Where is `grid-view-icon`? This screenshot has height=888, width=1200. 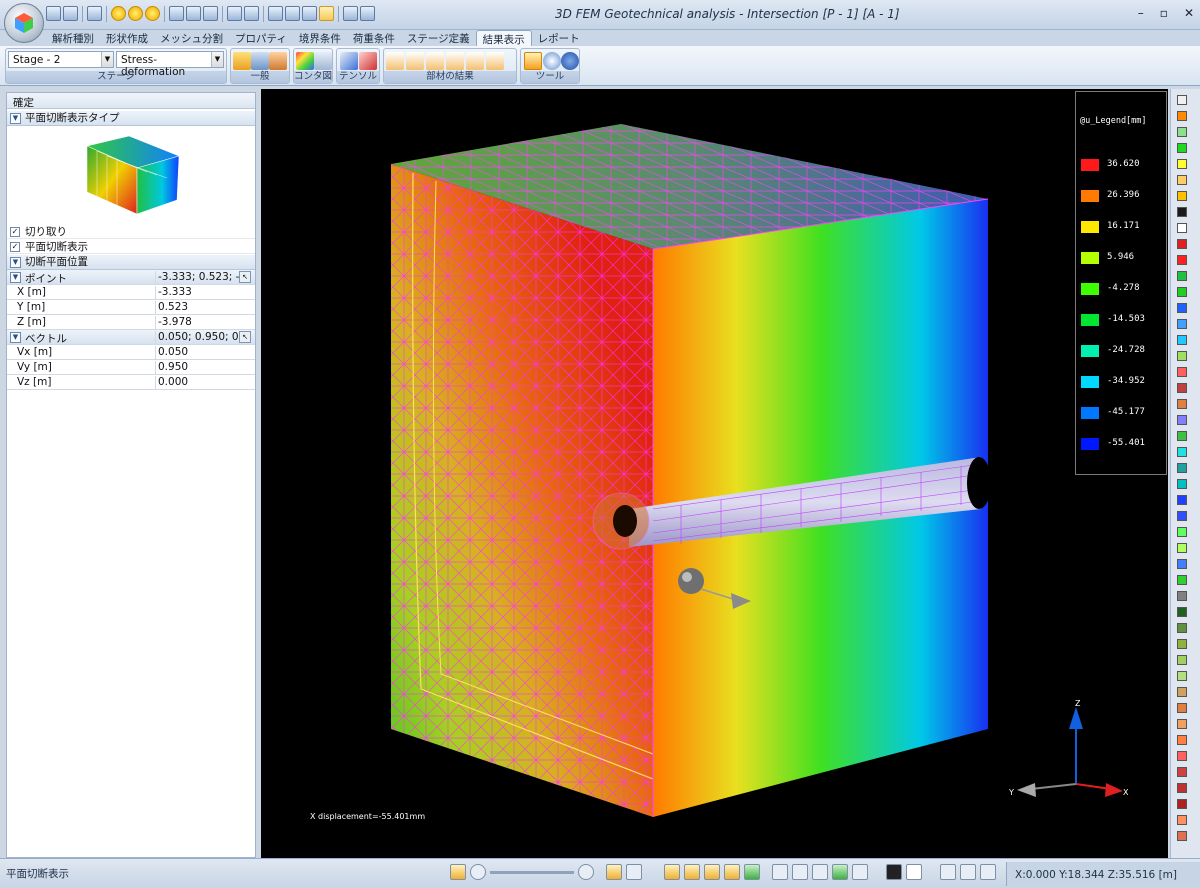 grid-view-icon is located at coordinates (458, 872).